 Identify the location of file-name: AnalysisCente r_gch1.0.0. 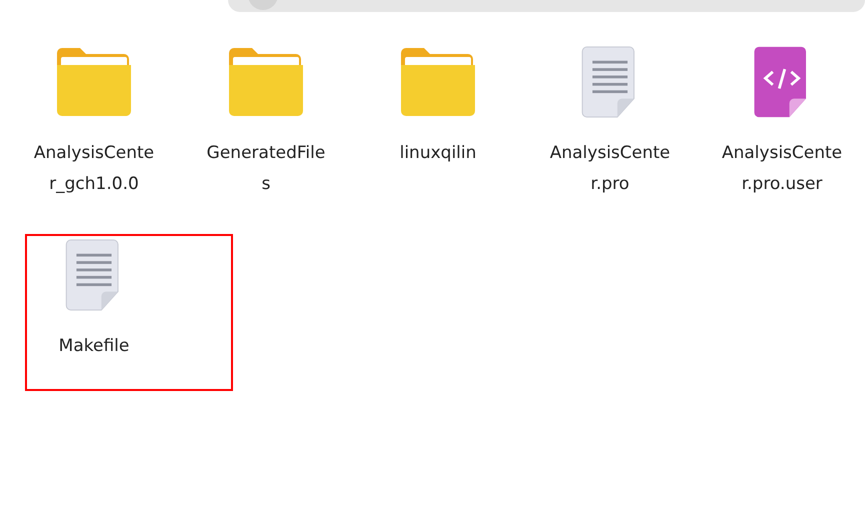
(94, 169).